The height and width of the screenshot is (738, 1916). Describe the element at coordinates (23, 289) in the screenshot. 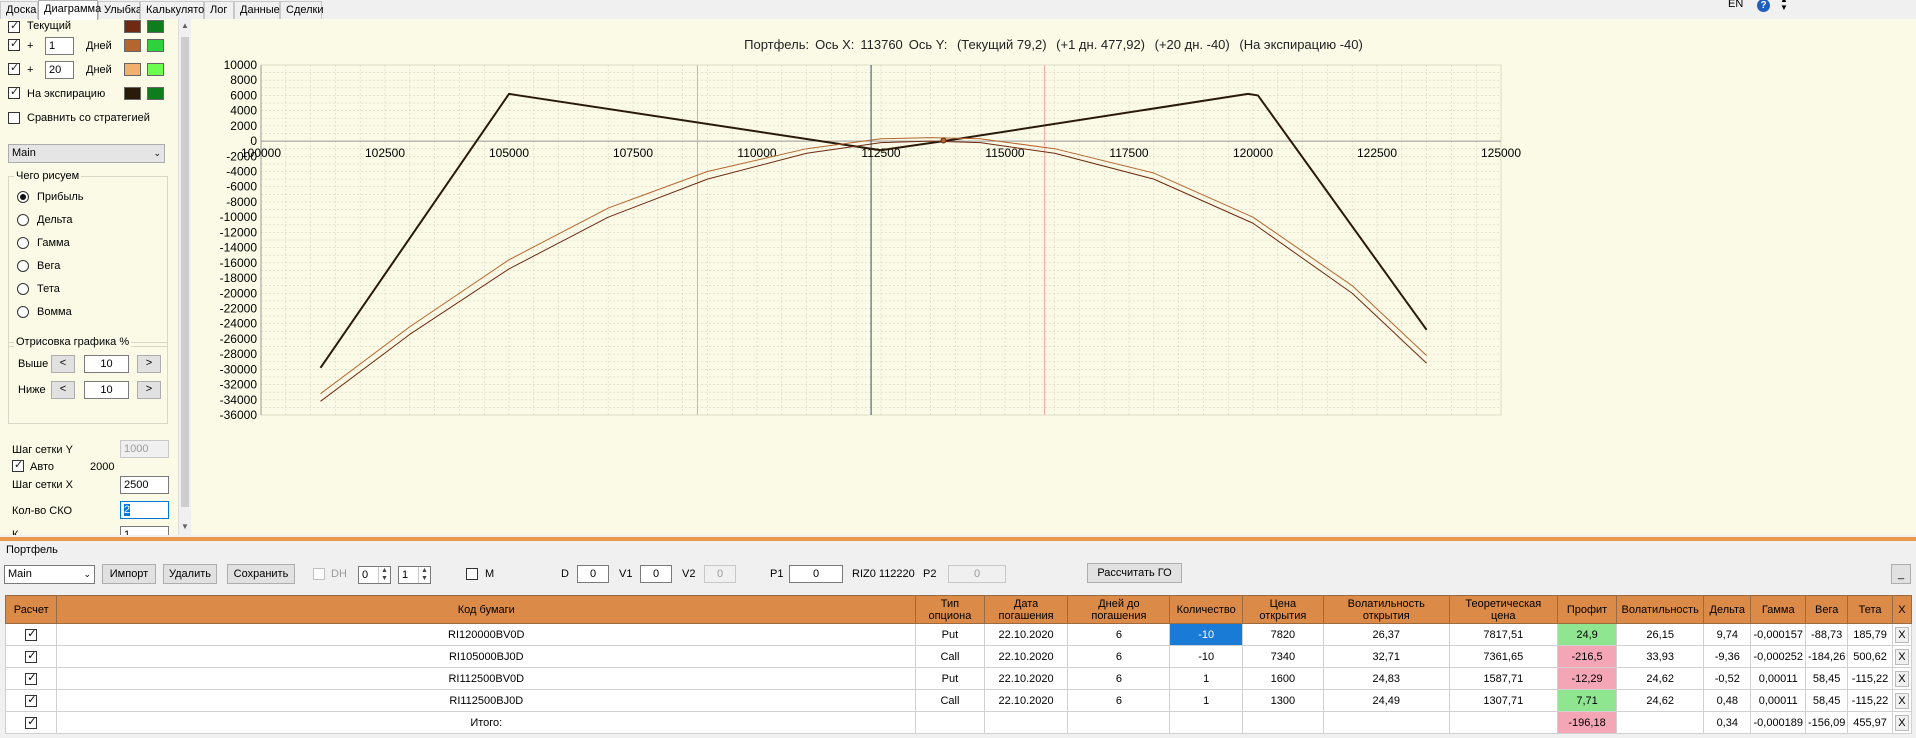

I see `radio-theta` at that location.